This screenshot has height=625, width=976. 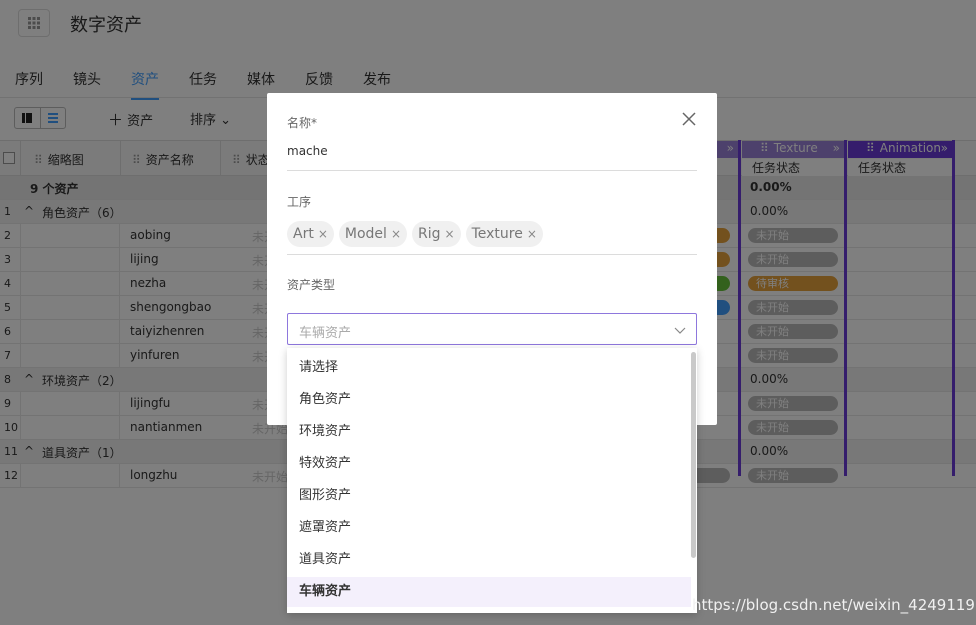 I want to click on dropdown-option: 角色资产, so click(x=489, y=400).